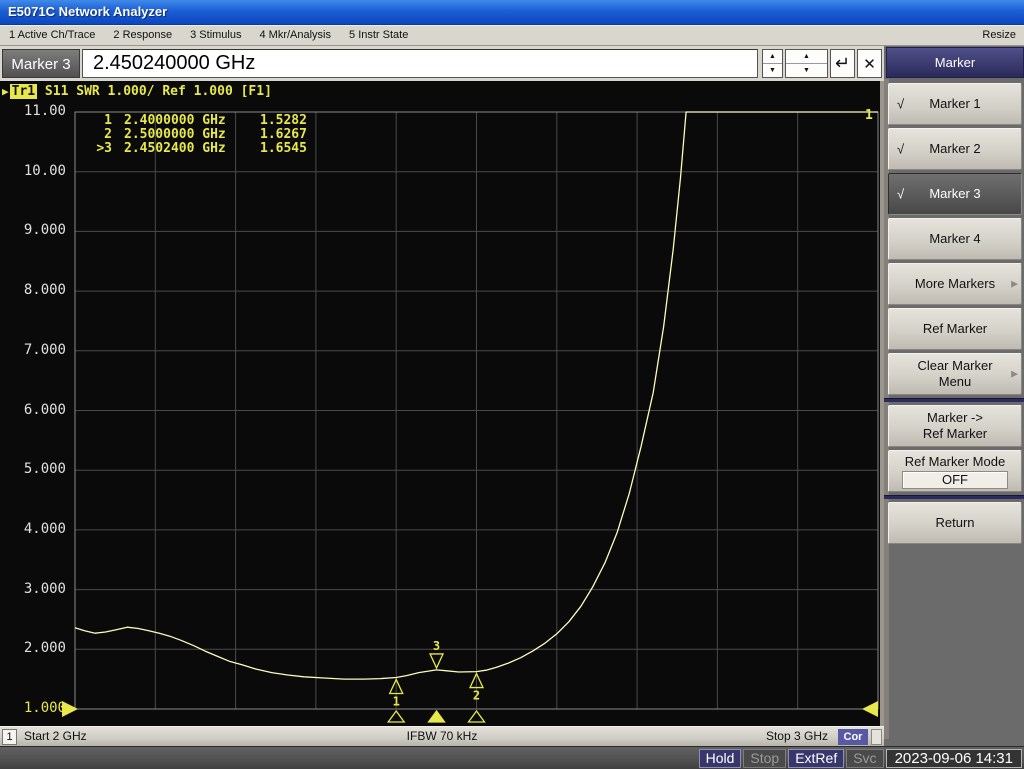 The width and height of the screenshot is (1024, 769). What do you see at coordinates (142, 35) in the screenshot?
I see `menu-item-2-response: 2 Response` at bounding box center [142, 35].